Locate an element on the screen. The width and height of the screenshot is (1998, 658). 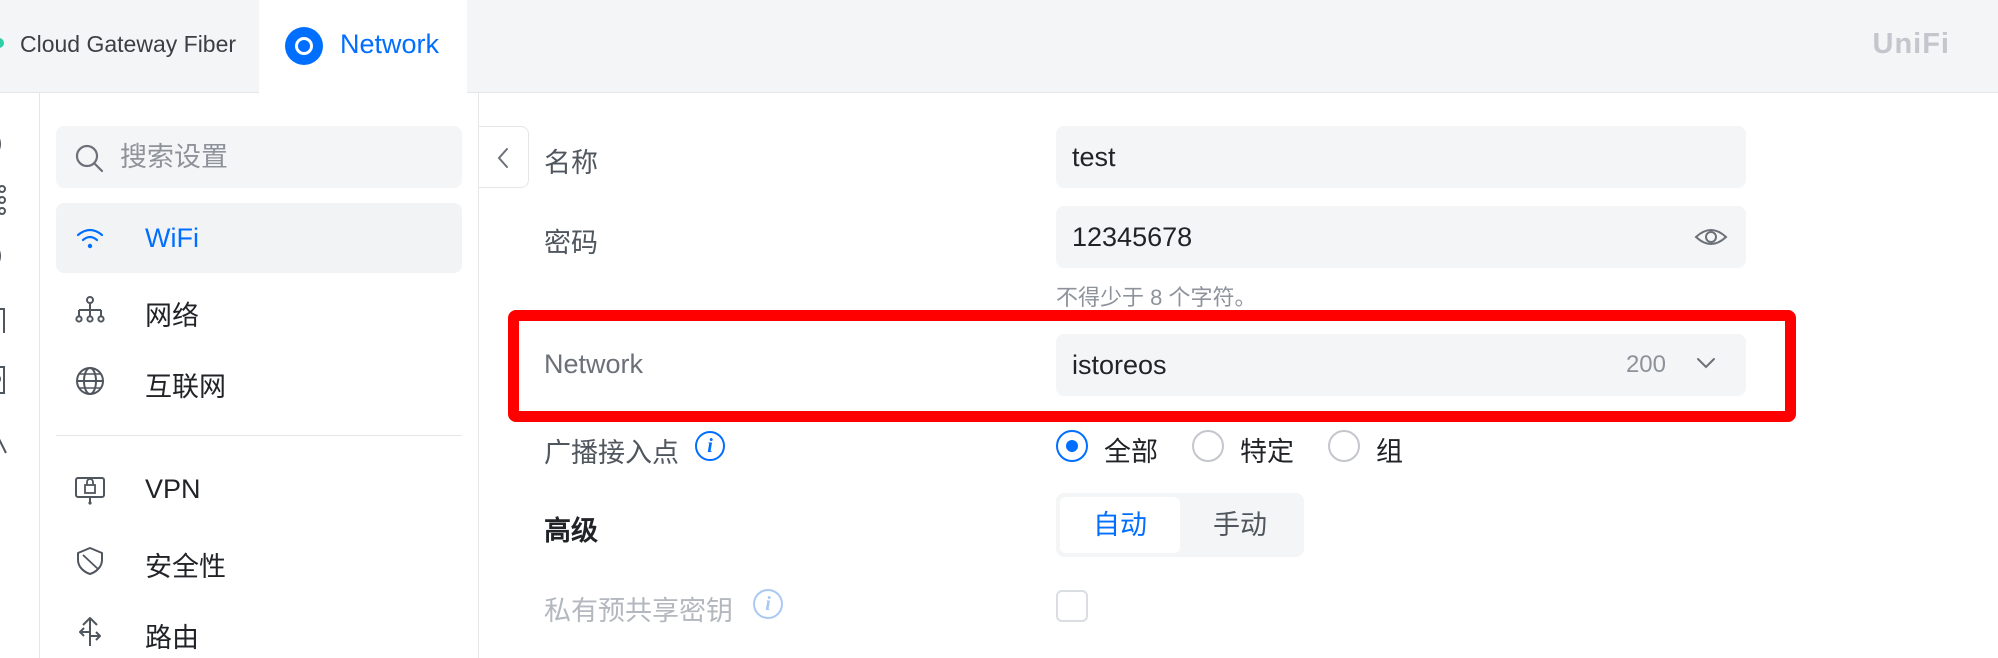
sidebar-item-label: VPN is located at coordinates (173, 489).